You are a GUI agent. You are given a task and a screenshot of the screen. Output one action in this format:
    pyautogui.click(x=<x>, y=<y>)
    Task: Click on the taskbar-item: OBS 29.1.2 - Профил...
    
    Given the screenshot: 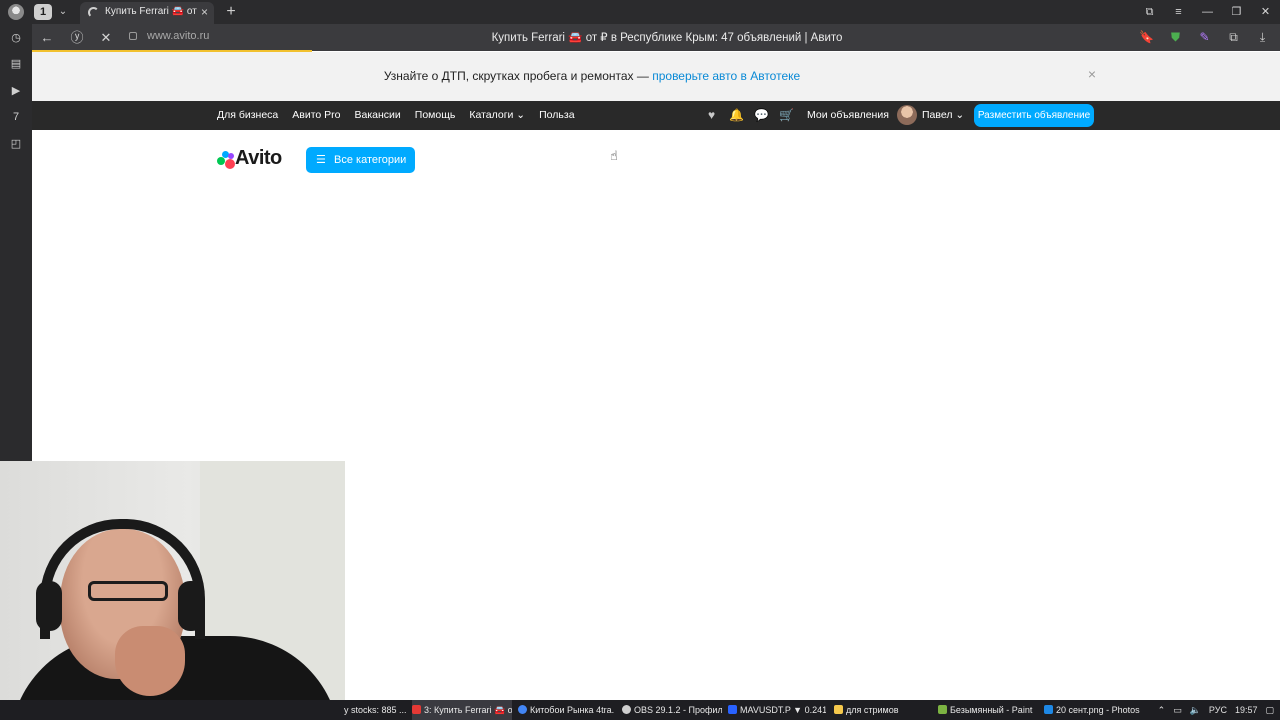 What is the action you would take?
    pyautogui.click(x=672, y=710)
    